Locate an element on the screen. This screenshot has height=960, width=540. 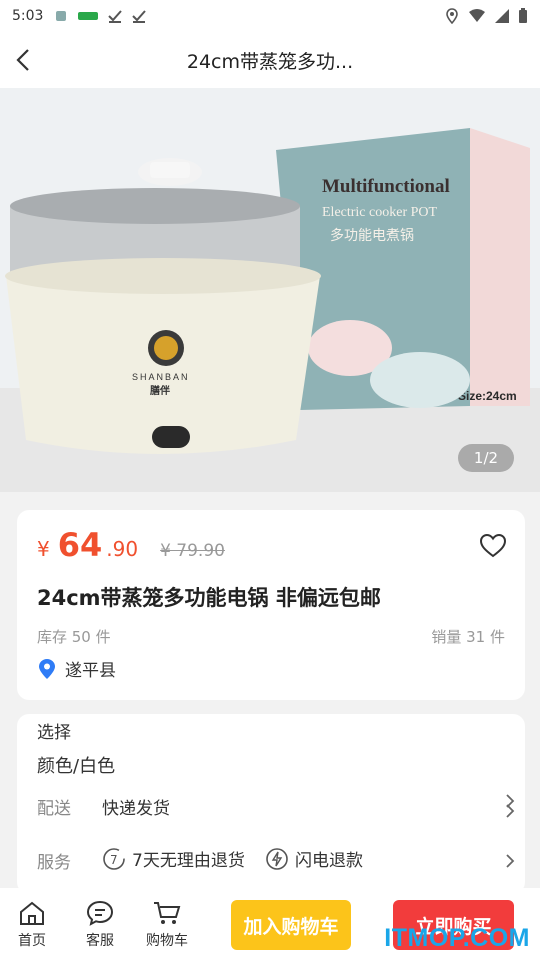
brand-cn-text: 膳伴 is located at coordinates (160, 390).